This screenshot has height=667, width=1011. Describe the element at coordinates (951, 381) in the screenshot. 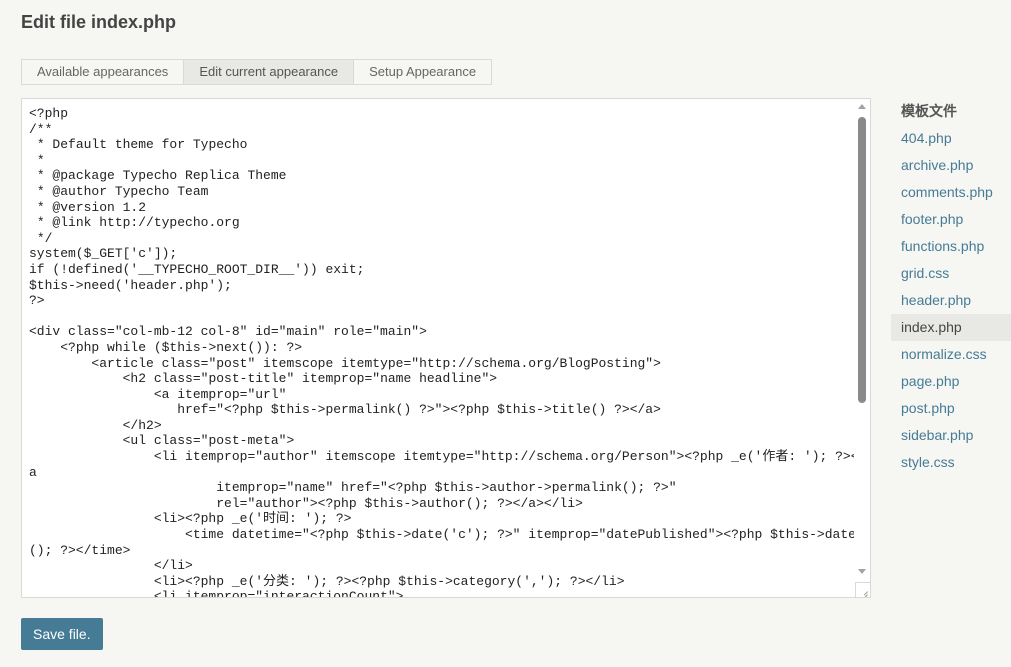

I see `file-item-page-php: page.php` at that location.